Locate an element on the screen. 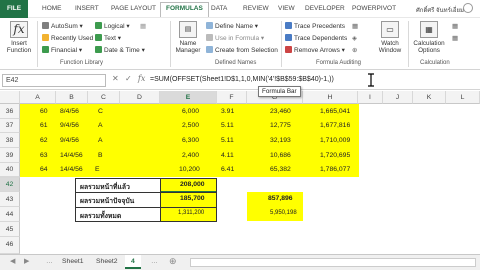  cell-h38: 1,710,009 is located at coordinates (335, 140).